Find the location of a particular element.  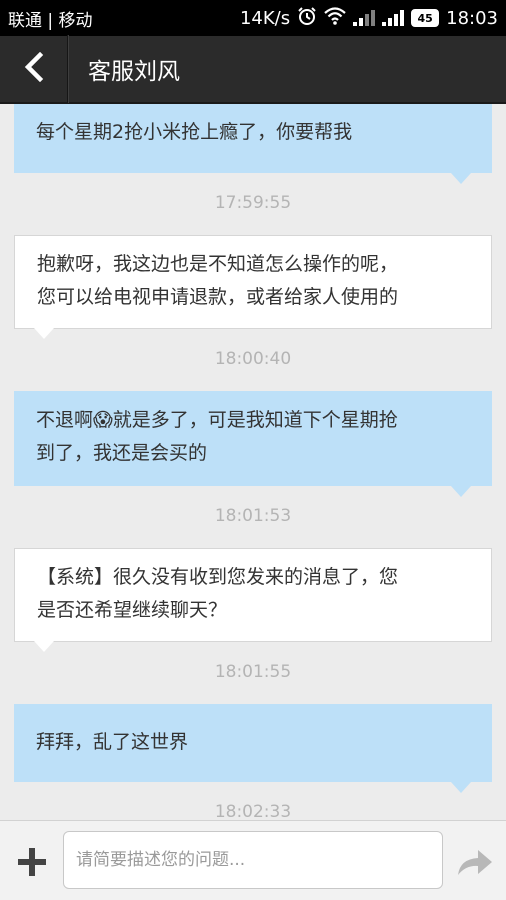

message-text: 每个星期2抢小米抢上瘾了，你要帮我 is located at coordinates (194, 132).